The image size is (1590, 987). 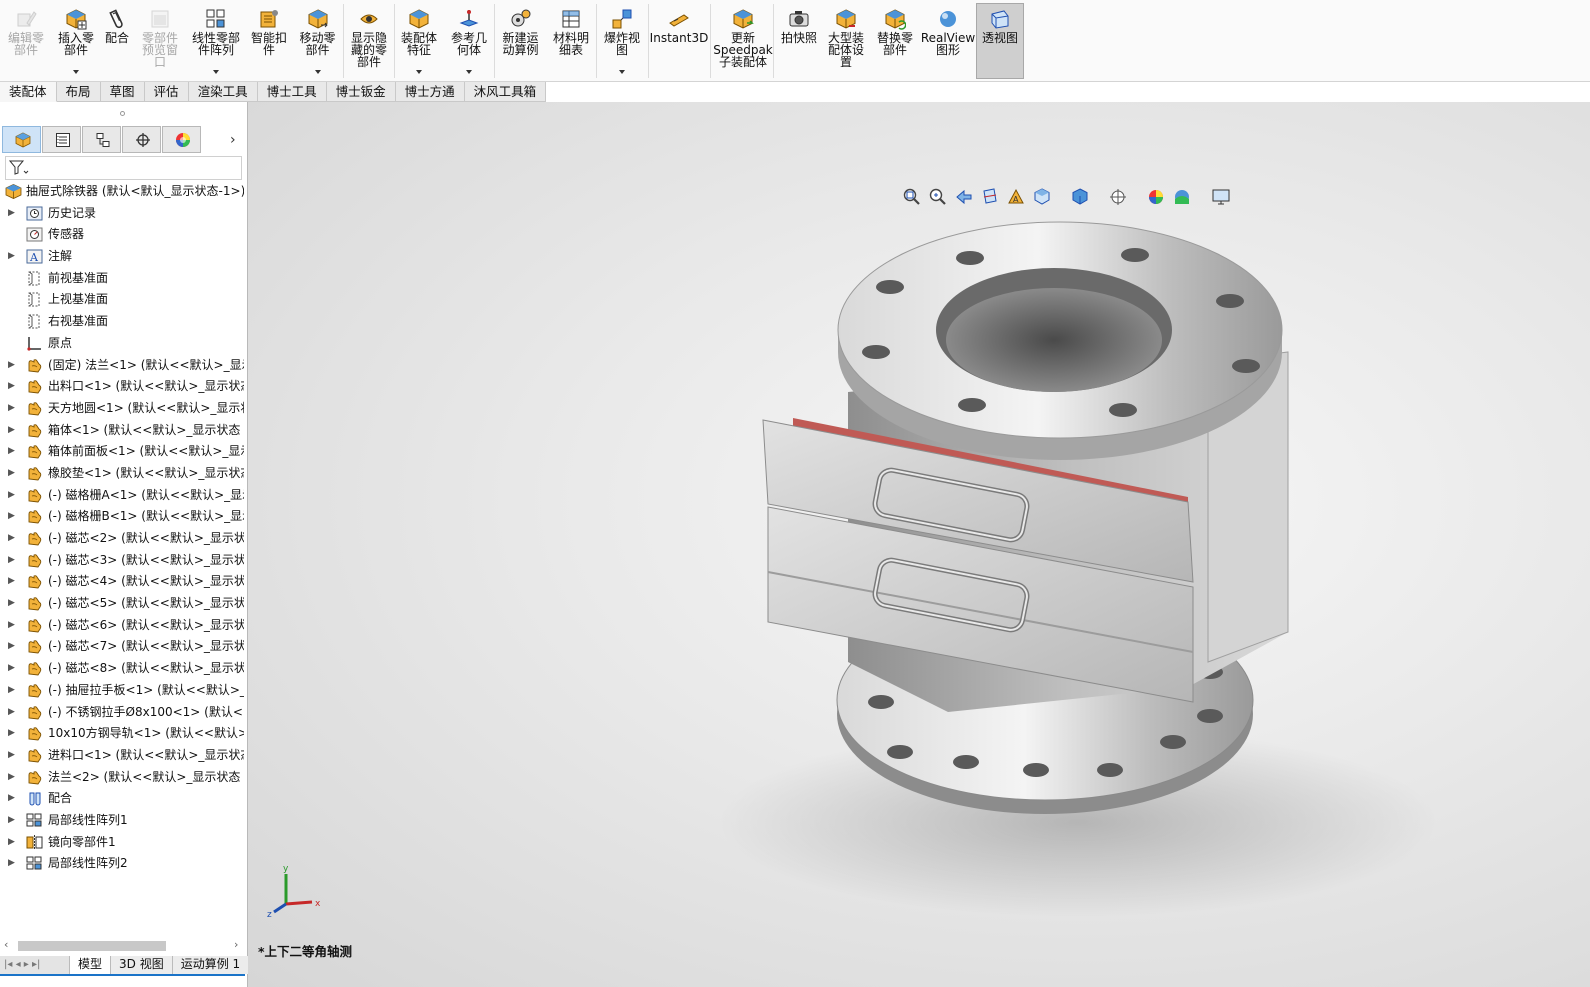 What do you see at coordinates (122, 647) in the screenshot?
I see `tree-item: ▶ (-) 磁芯<7> (默认<<默认>_显示状态` at bounding box center [122, 647].